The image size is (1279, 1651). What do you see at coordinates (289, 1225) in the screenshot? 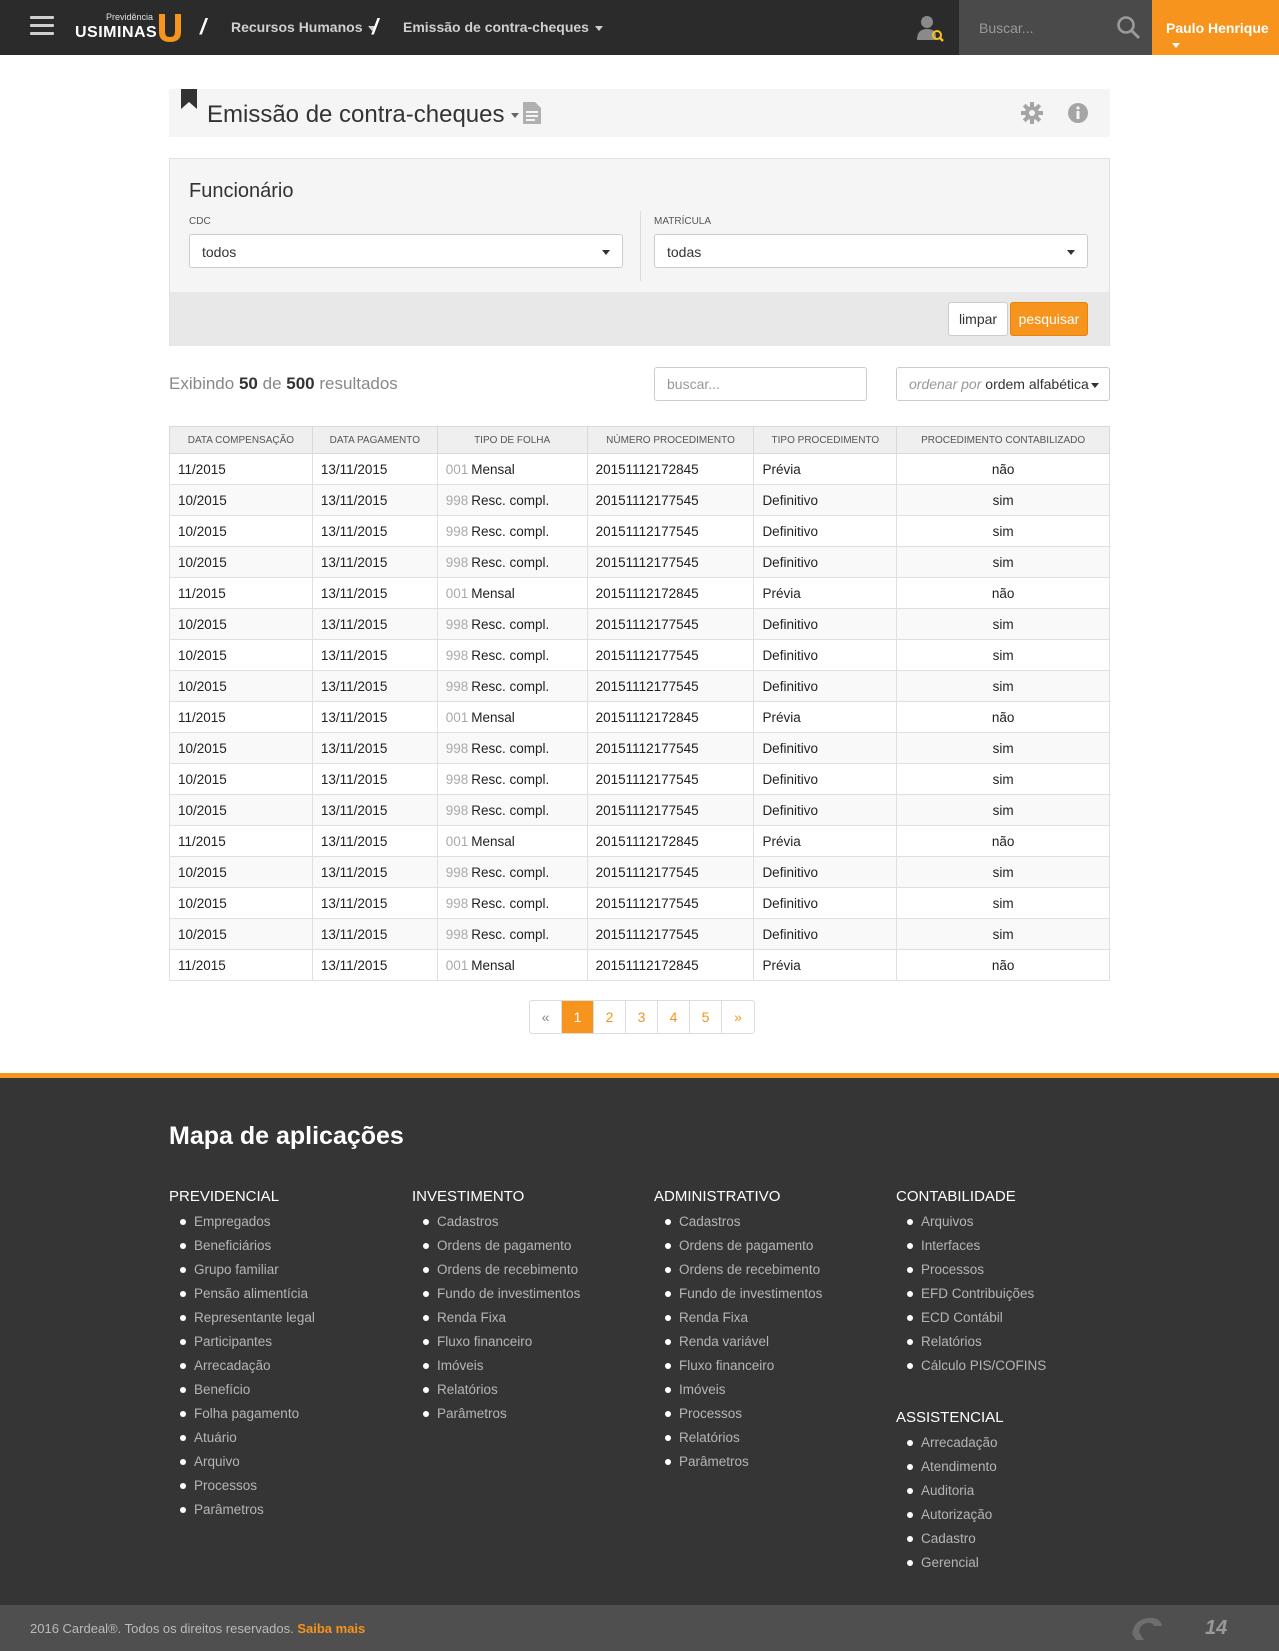
I see `footer-link: Empregados` at bounding box center [289, 1225].